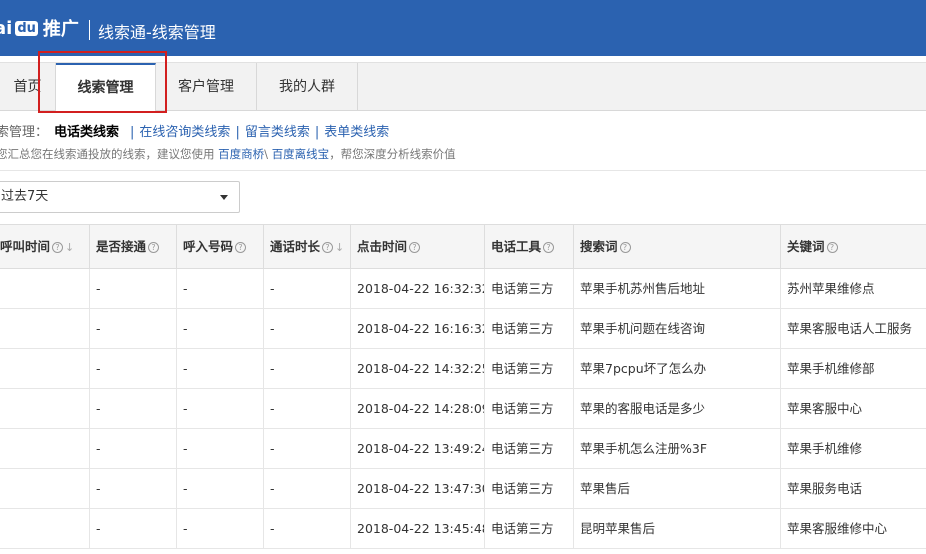 Image resolution: width=926 pixels, height=554 pixels. What do you see at coordinates (301, 154) in the screenshot?
I see `baidu-lixianbao-link: 百度离线宝` at bounding box center [301, 154].